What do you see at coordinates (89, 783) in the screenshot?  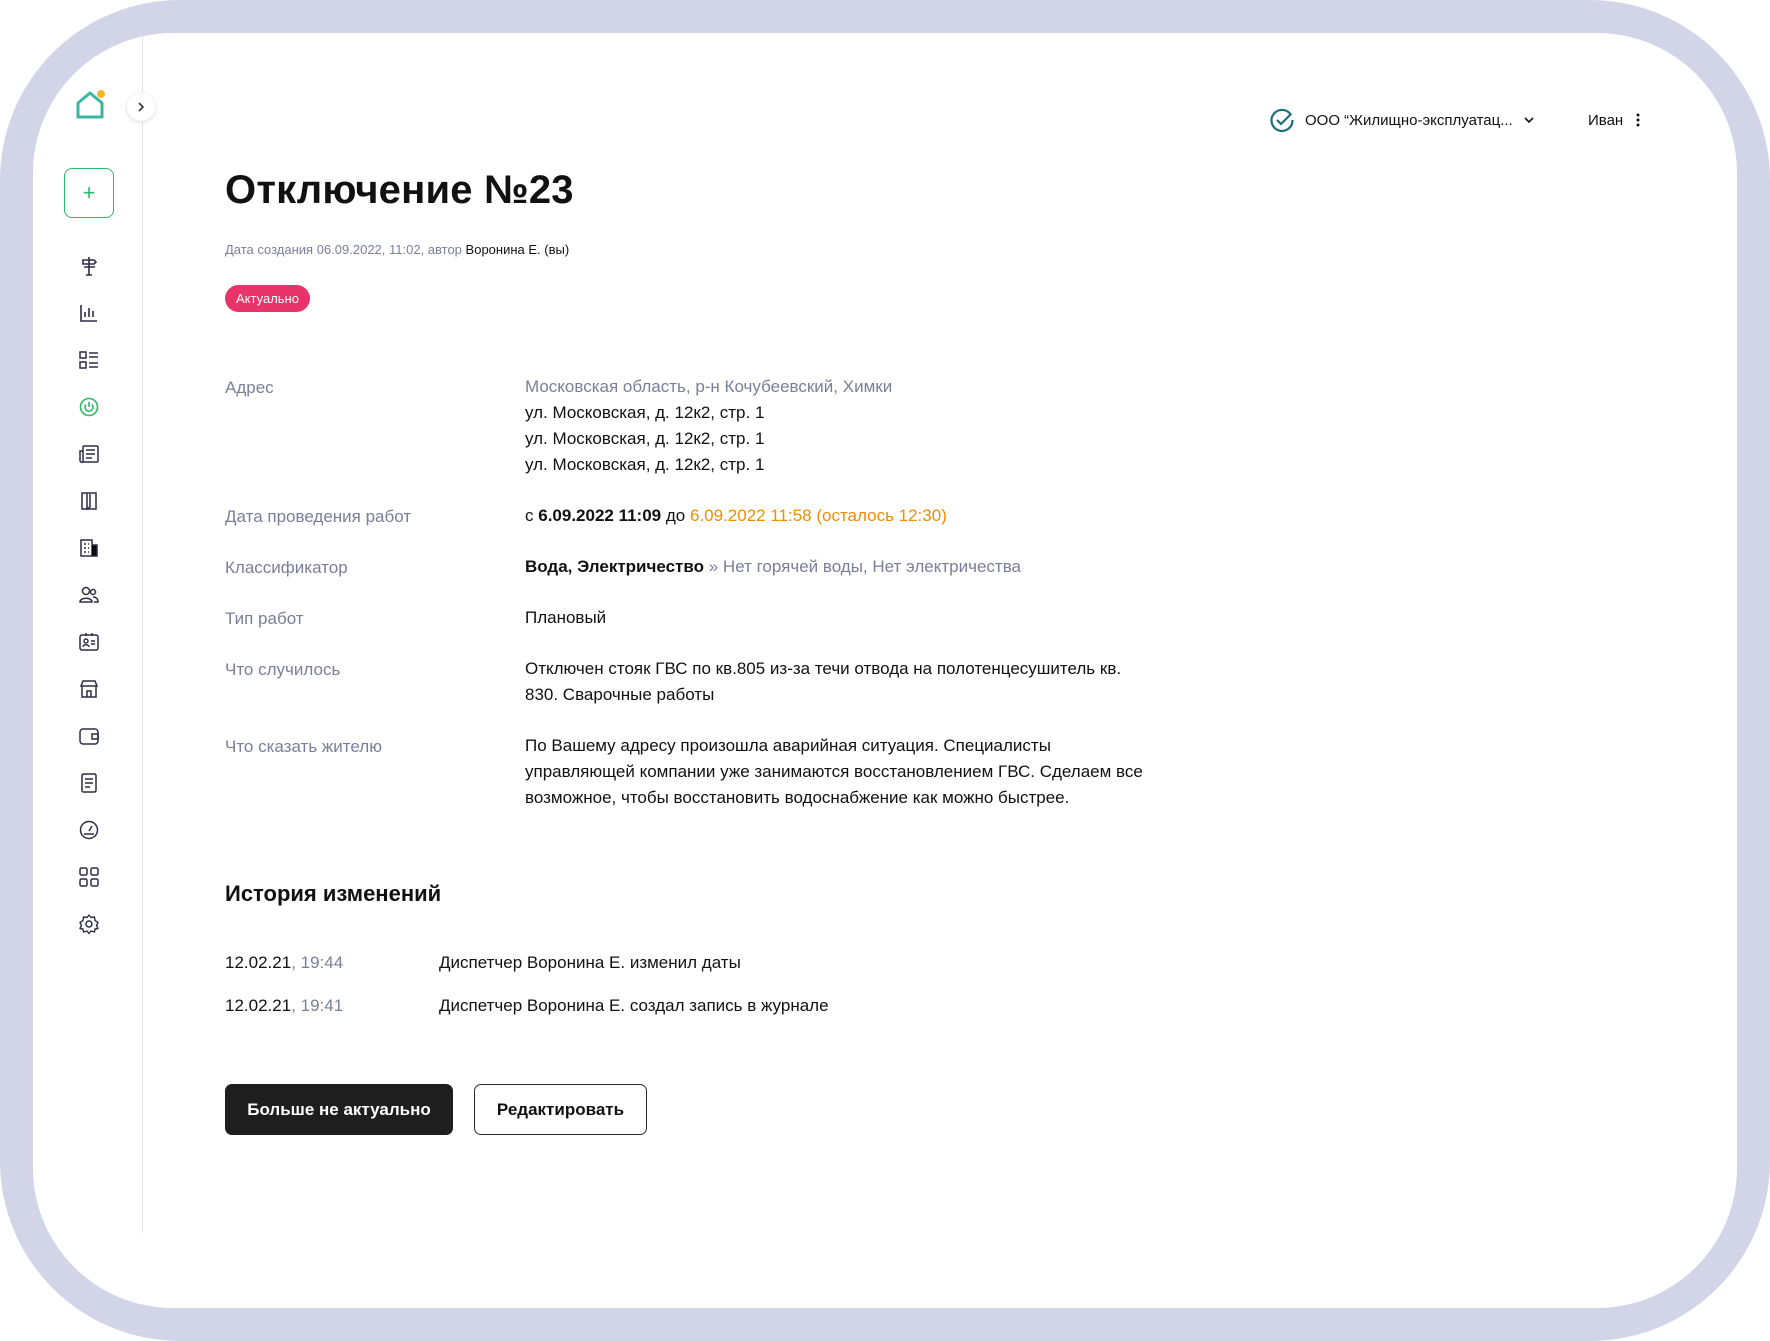 I see `document-icon` at bounding box center [89, 783].